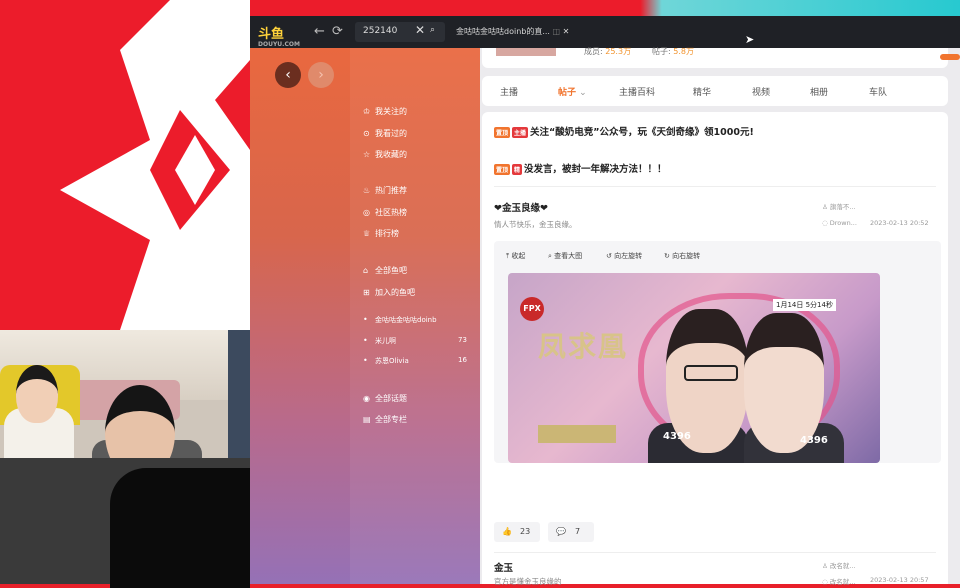 Image resolution: width=960 pixels, height=588 pixels. Describe the element at coordinates (667, 256) in the screenshot. I see `rotate-right-icon: ↻` at that location.